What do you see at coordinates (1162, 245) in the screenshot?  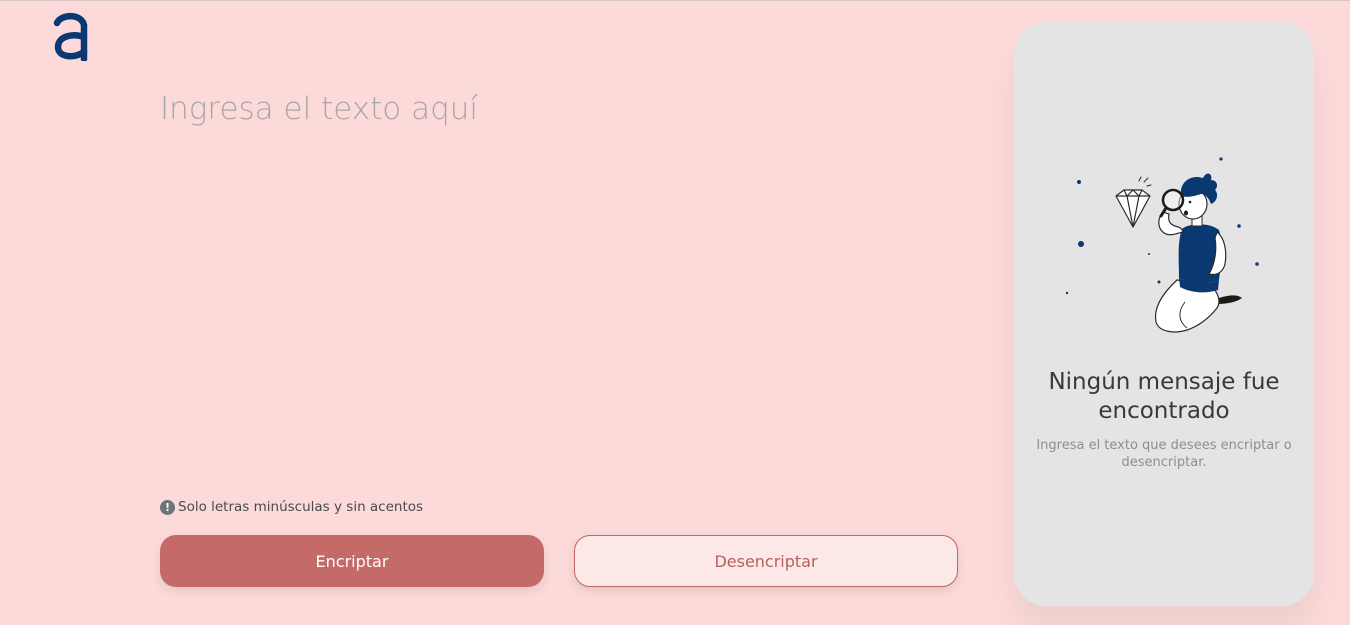 I see `person-with-magnifier-and-diamond-illustration` at bounding box center [1162, 245].